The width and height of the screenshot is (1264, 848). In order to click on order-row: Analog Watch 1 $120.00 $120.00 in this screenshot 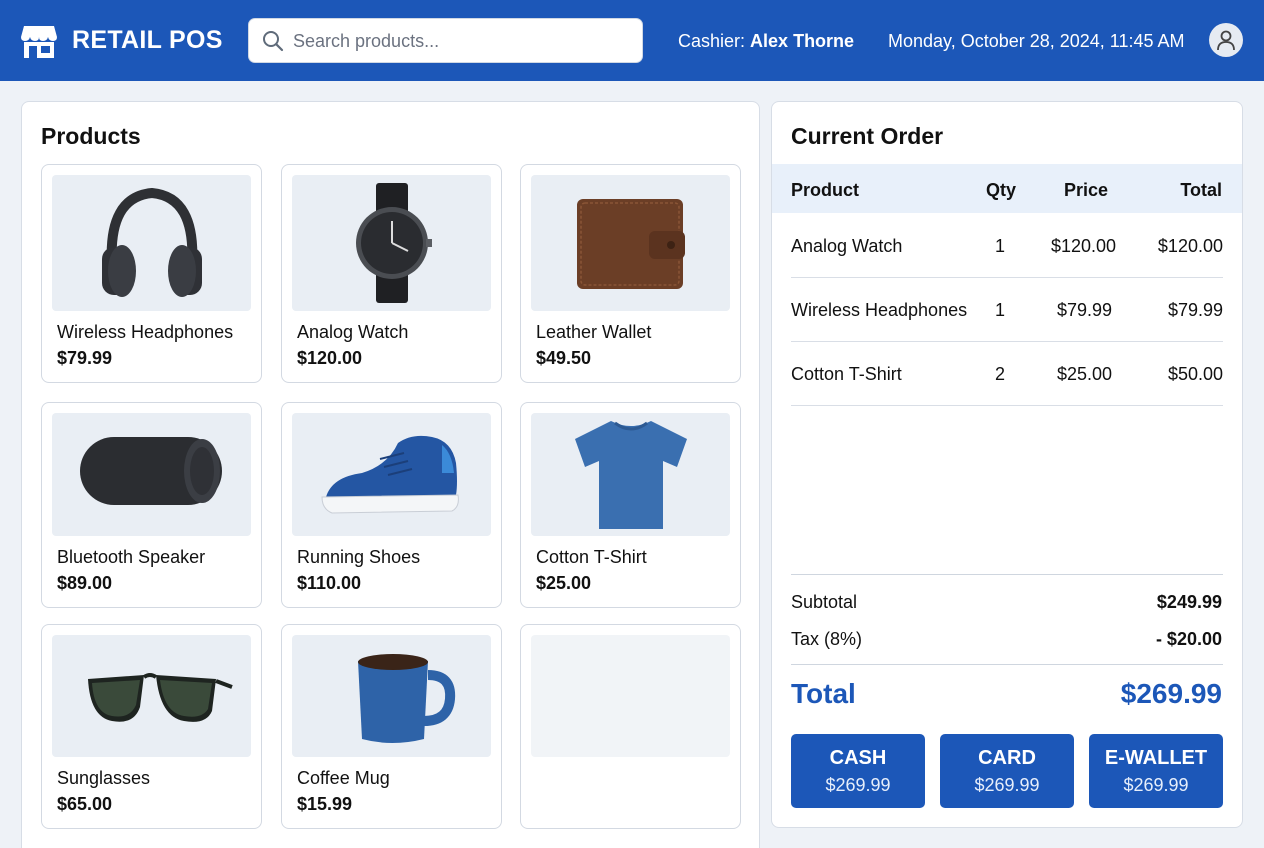, I will do `click(1007, 246)`.